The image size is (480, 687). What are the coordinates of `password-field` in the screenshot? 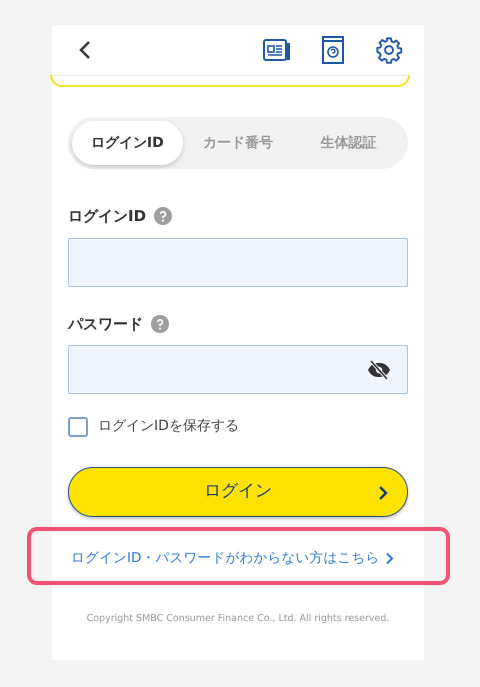 It's located at (238, 369).